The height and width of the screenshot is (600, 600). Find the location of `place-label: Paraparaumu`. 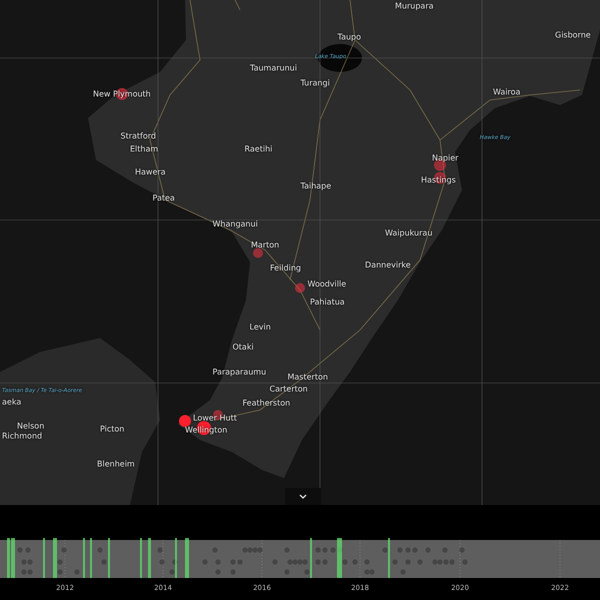

place-label: Paraparaumu is located at coordinates (239, 372).